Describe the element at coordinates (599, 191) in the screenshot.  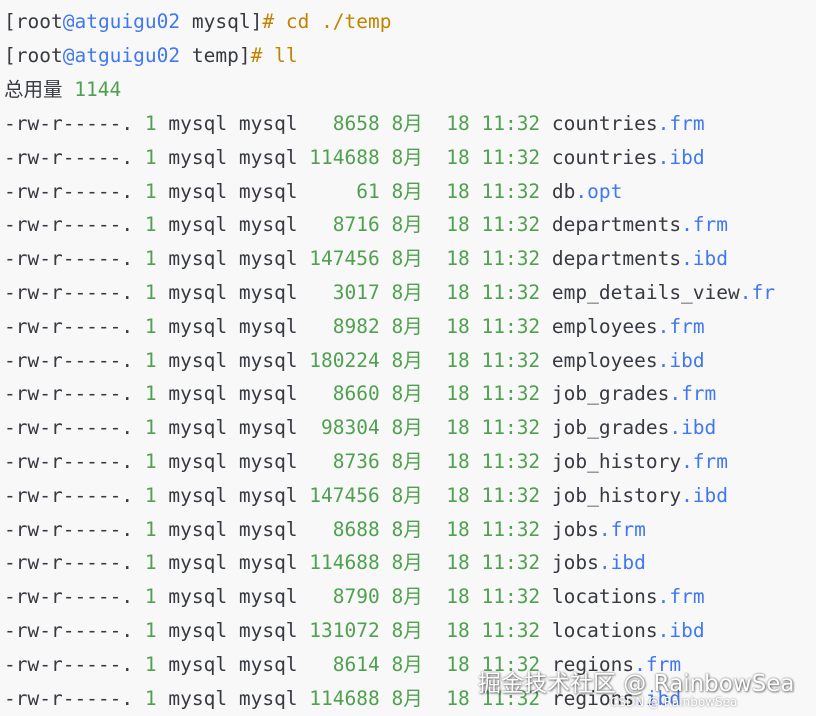
I see `file-extension: .opt` at that location.